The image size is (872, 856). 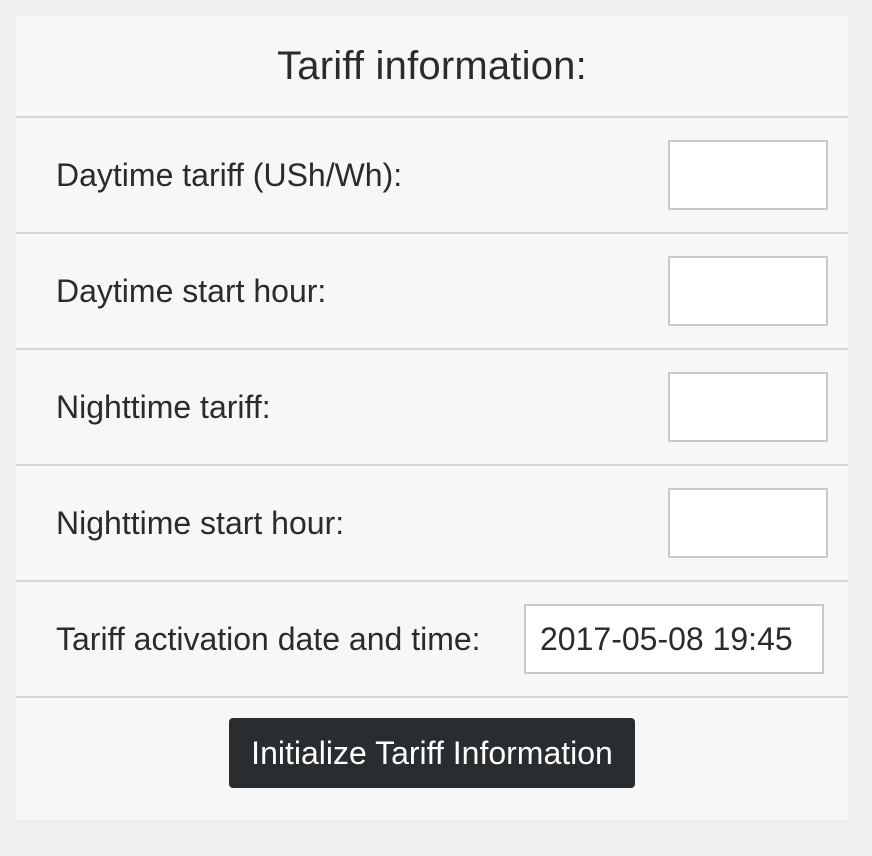 What do you see at coordinates (432, 292) in the screenshot?
I see `daytime-start-hour-row: Daytime start hour:` at bounding box center [432, 292].